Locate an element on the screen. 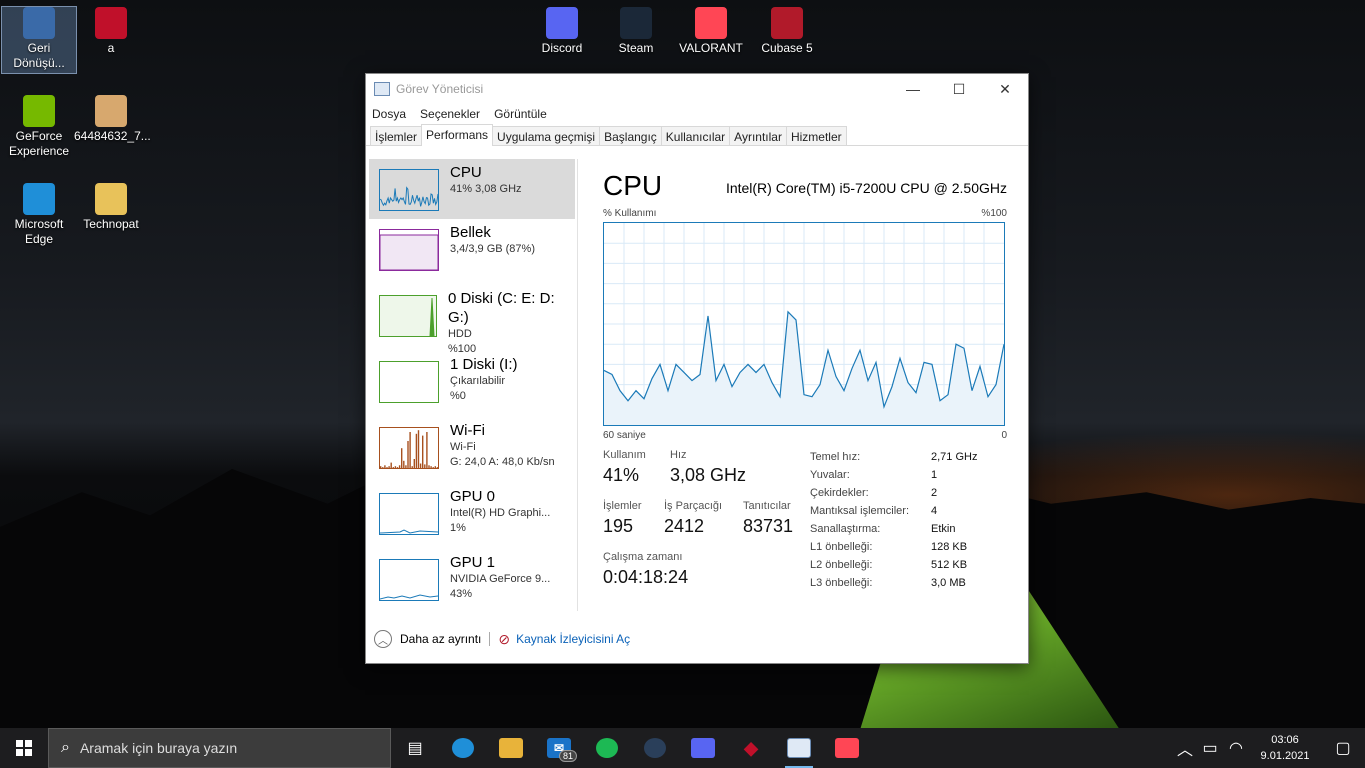  mini-gpu-line is located at coordinates (409, 597).